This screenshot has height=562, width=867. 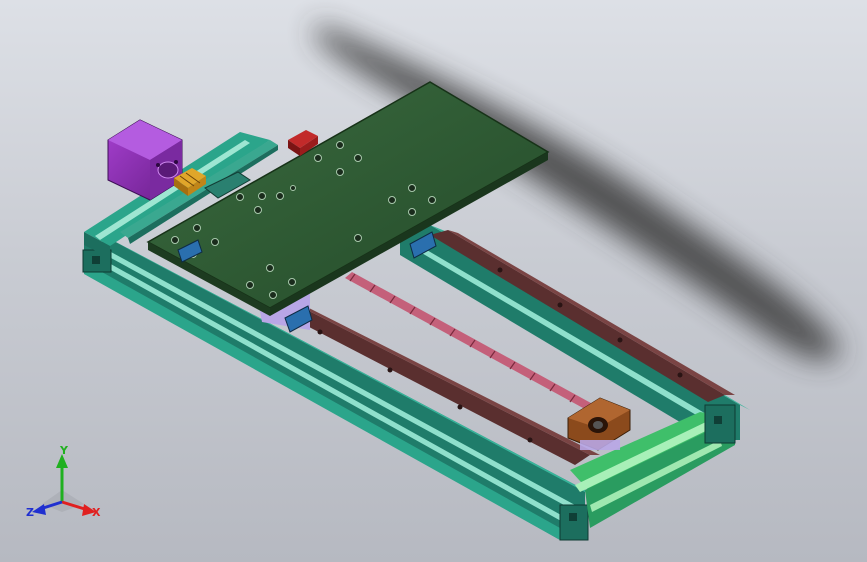 What do you see at coordinates (574, 522) in the screenshot?
I see `front-right-endcap` at bounding box center [574, 522].